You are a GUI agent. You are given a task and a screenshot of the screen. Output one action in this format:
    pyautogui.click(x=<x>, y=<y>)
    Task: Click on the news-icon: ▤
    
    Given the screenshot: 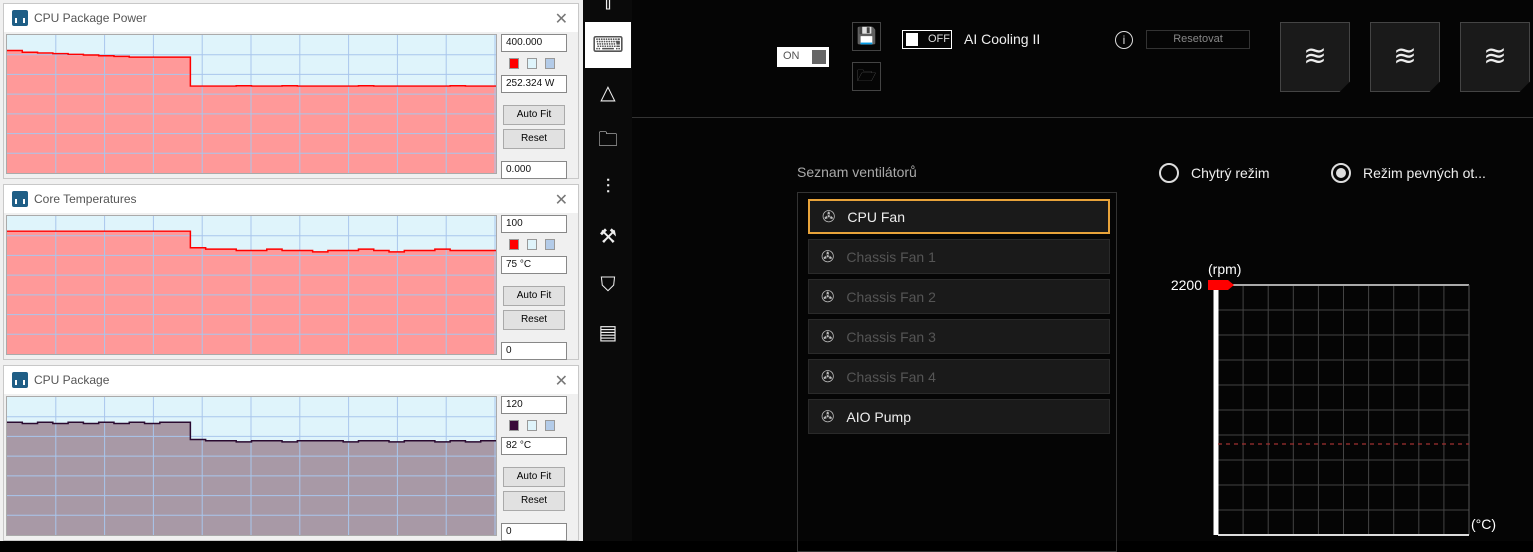 What is the action you would take?
    pyautogui.click(x=608, y=333)
    